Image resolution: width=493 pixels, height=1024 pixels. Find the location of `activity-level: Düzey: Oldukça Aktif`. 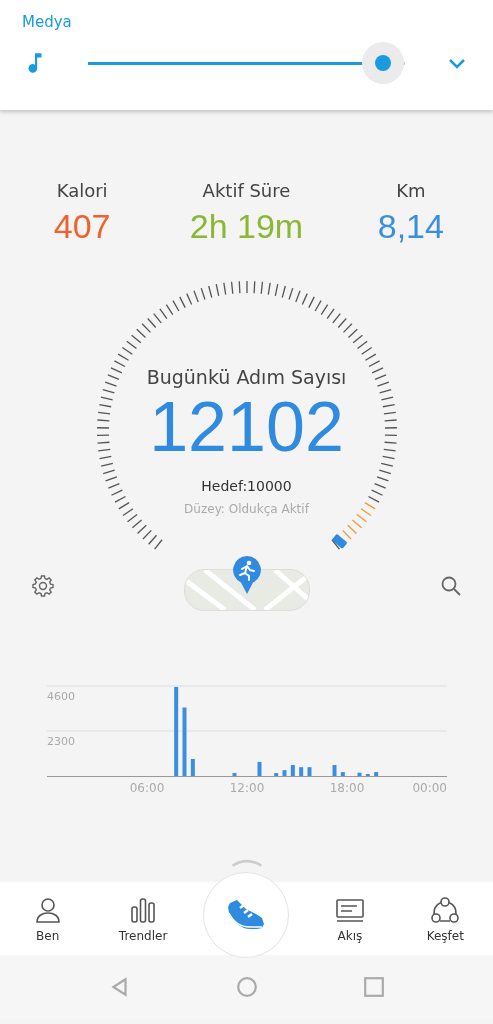

activity-level: Düzey: Oldukça Aktif is located at coordinates (246, 509).